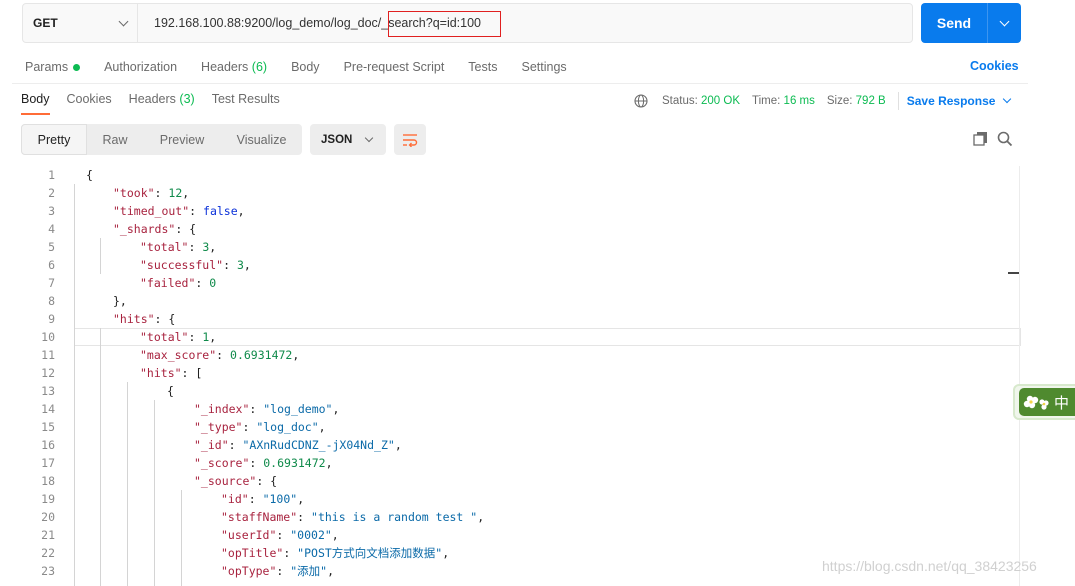  I want to click on code-text: "took": 12,, so click(151, 193).